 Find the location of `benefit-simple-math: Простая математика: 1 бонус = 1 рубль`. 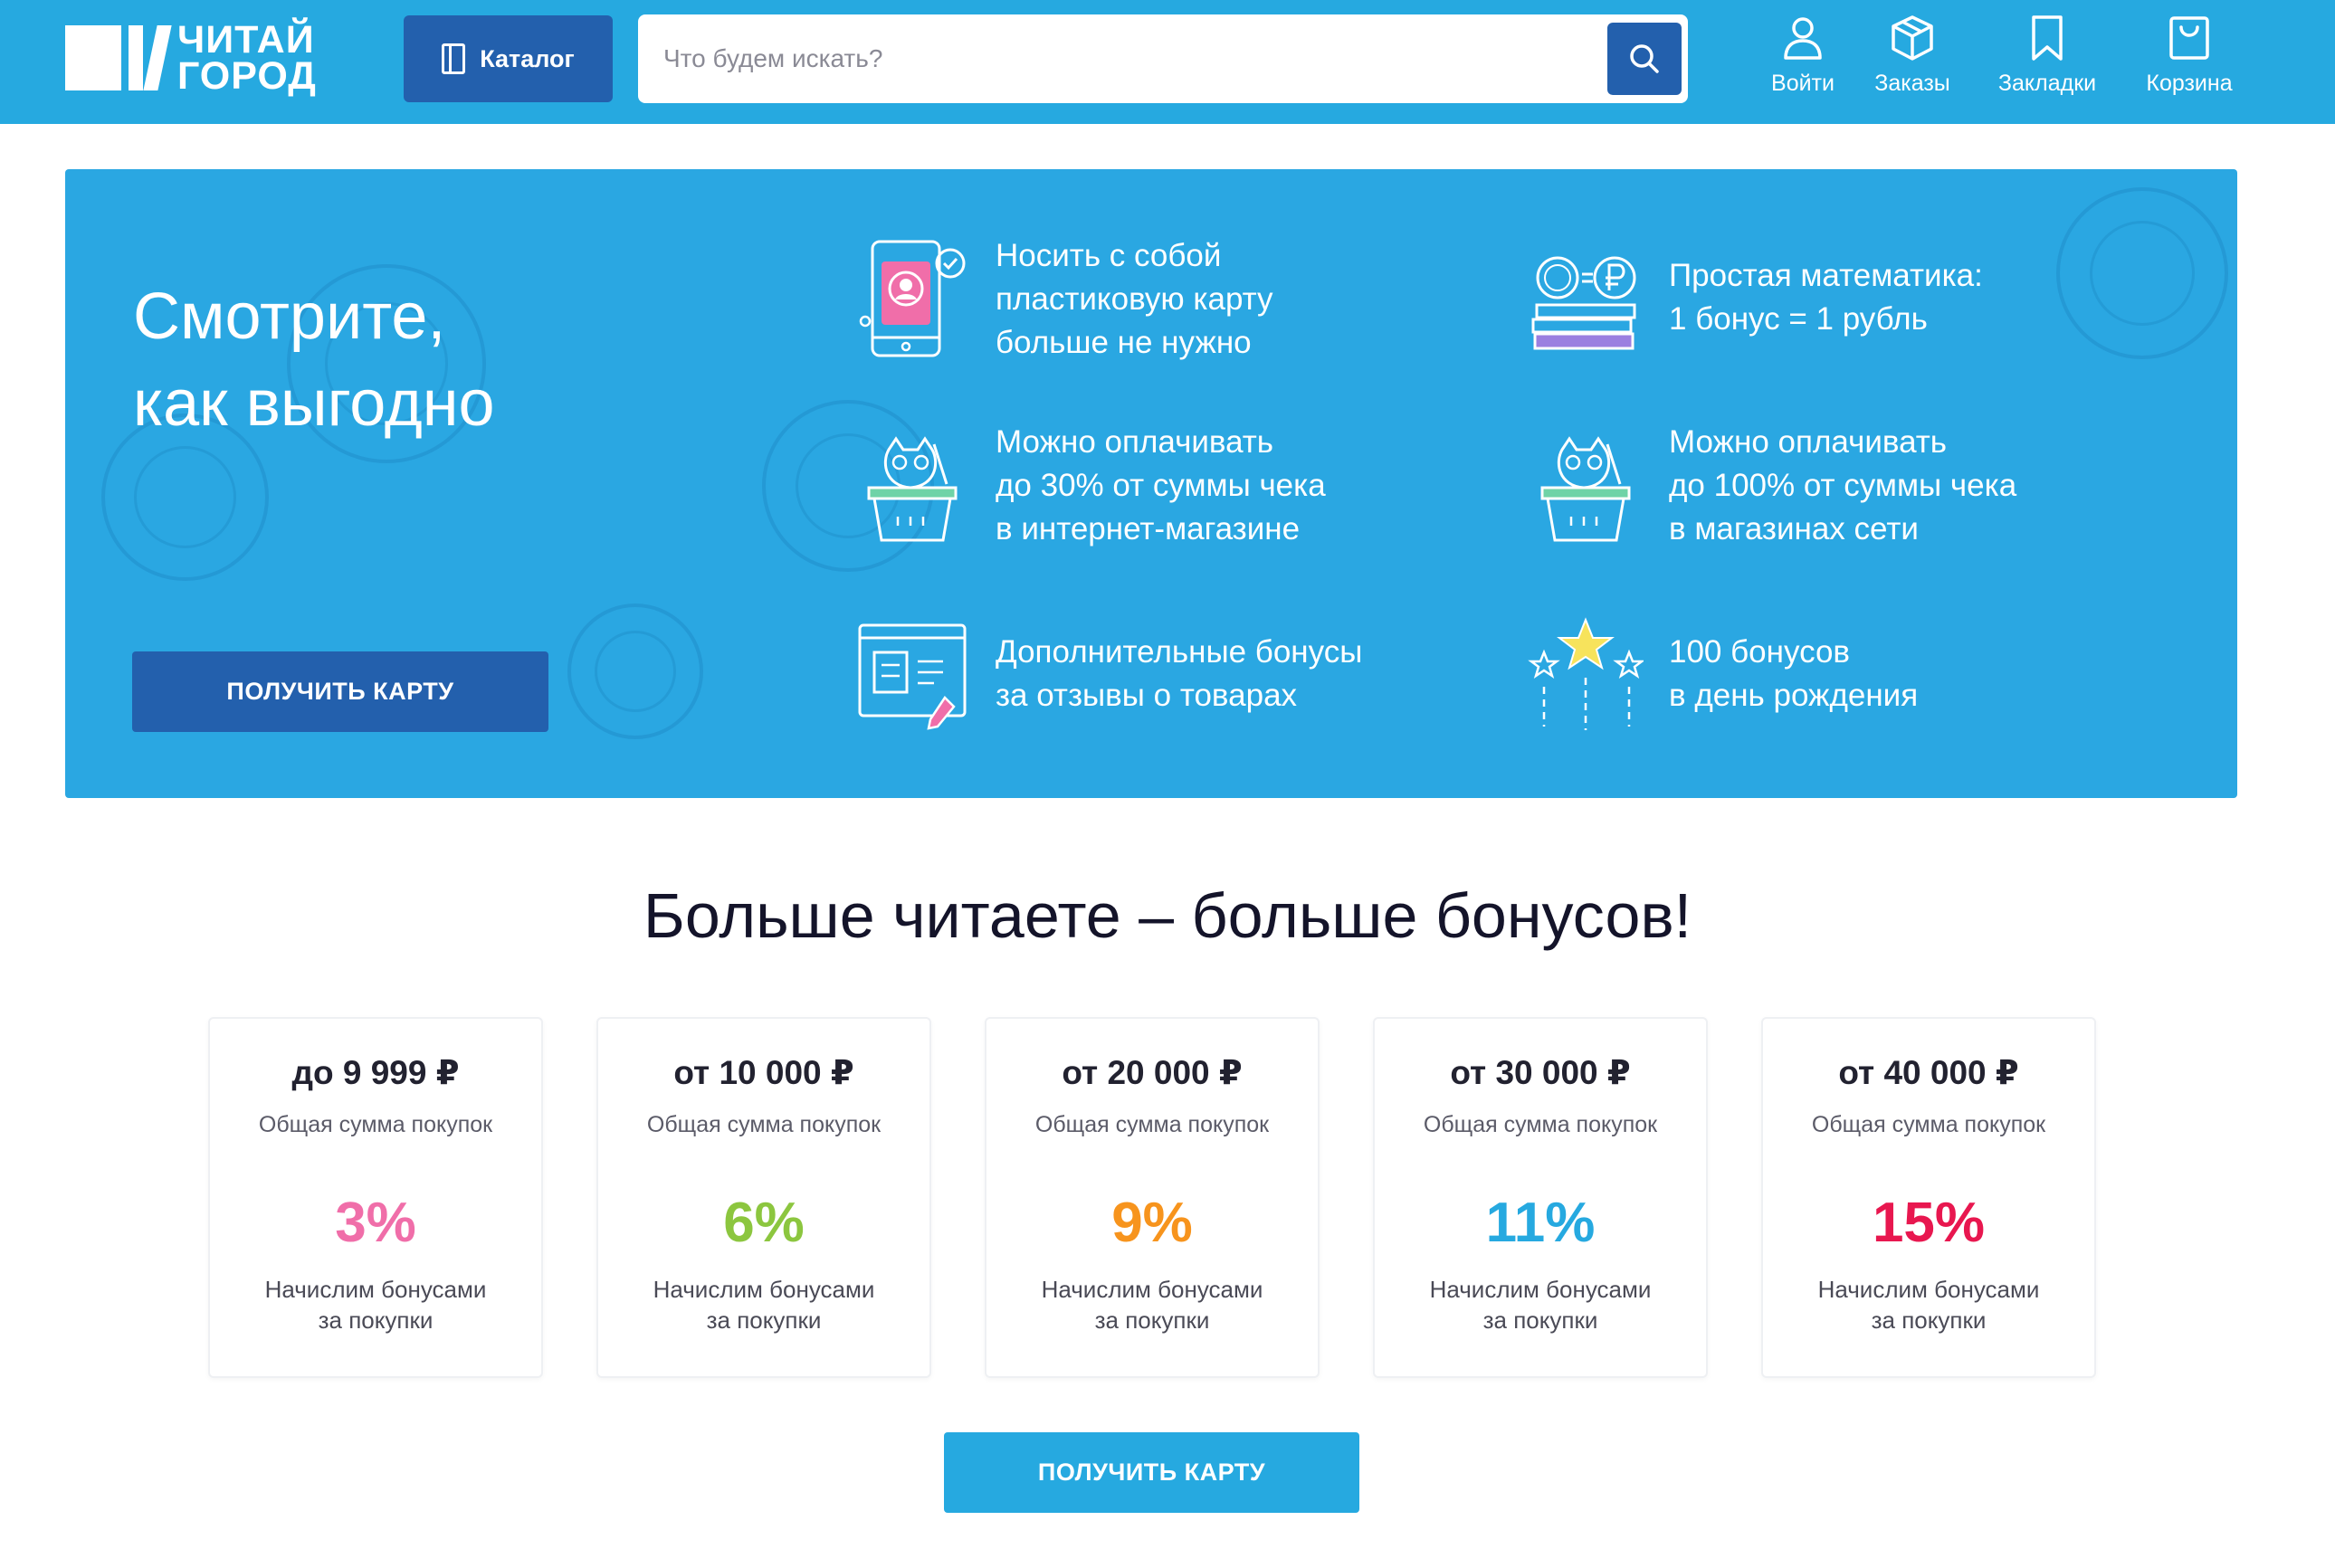

benefit-simple-math: Простая математика: 1 бонус = 1 рубль is located at coordinates (1754, 298).